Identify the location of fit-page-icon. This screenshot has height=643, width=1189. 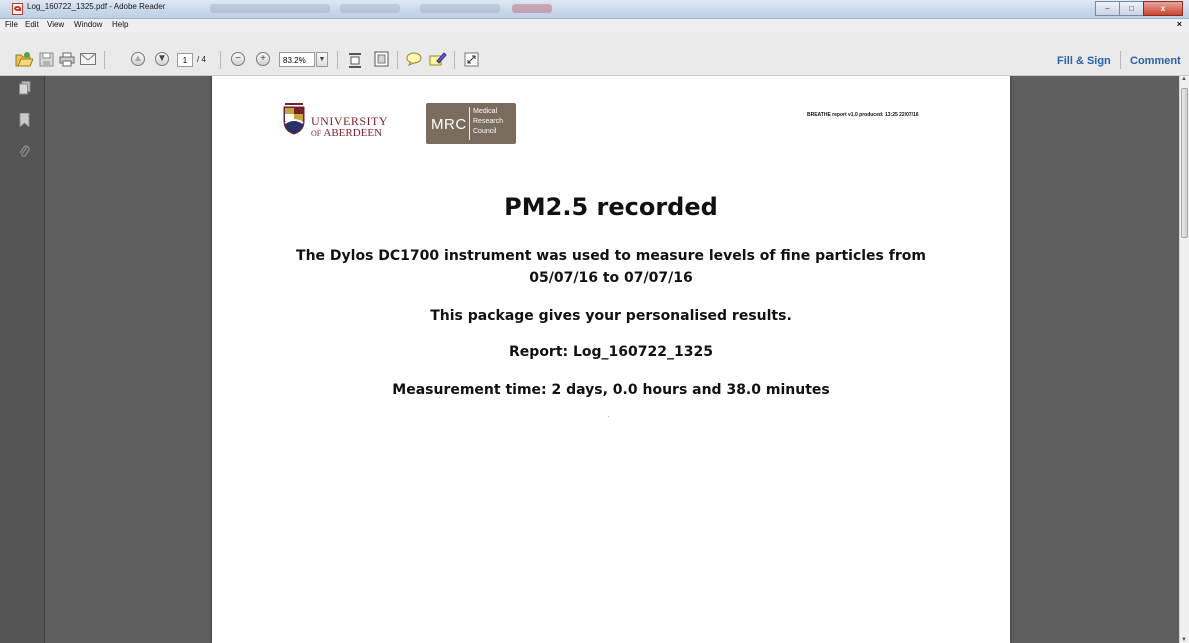
(381, 59).